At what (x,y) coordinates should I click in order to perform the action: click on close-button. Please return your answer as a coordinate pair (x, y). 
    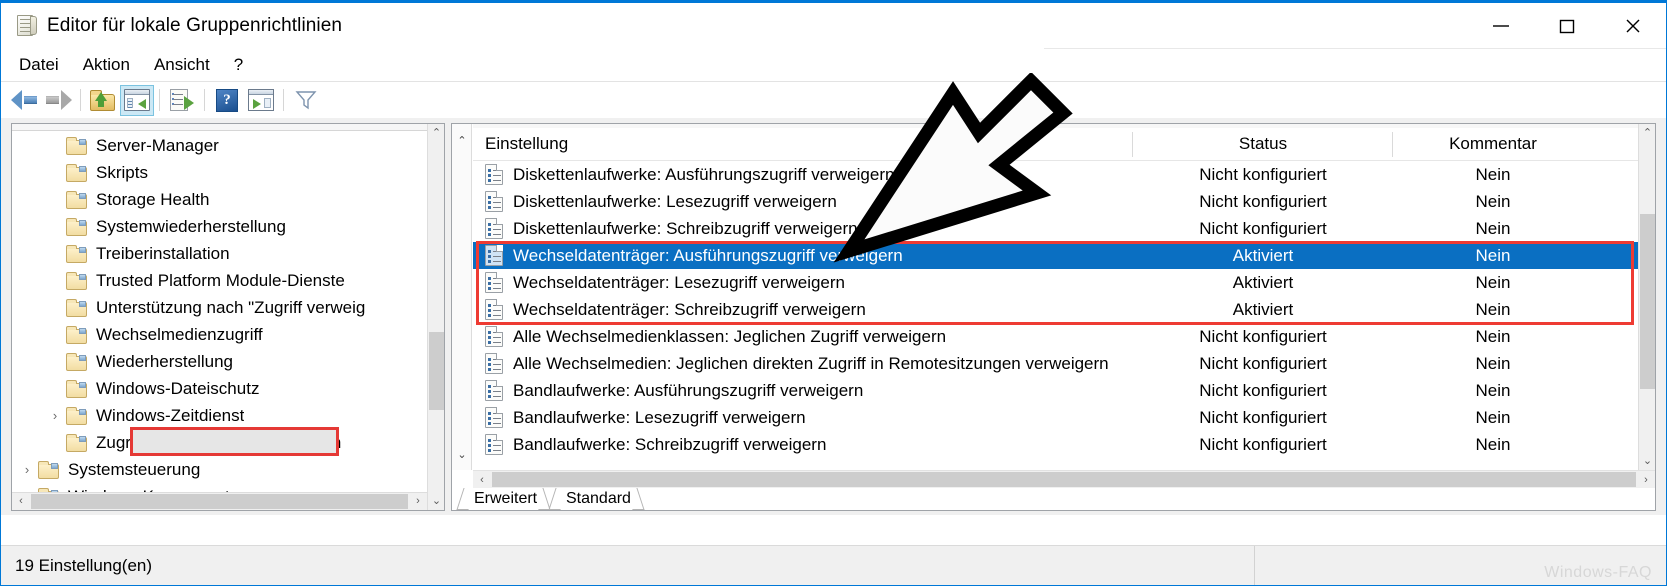
    Looking at the image, I should click on (1633, 25).